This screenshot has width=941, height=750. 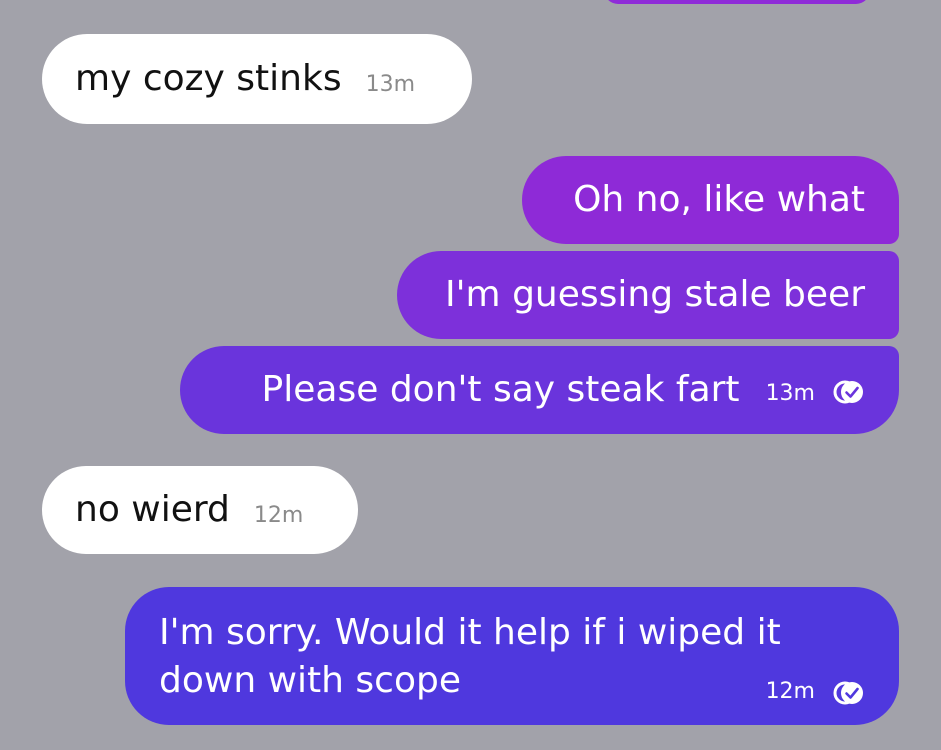 I want to click on message-bubble-outgoing: I'm guessing stale beer, so click(x=648, y=295).